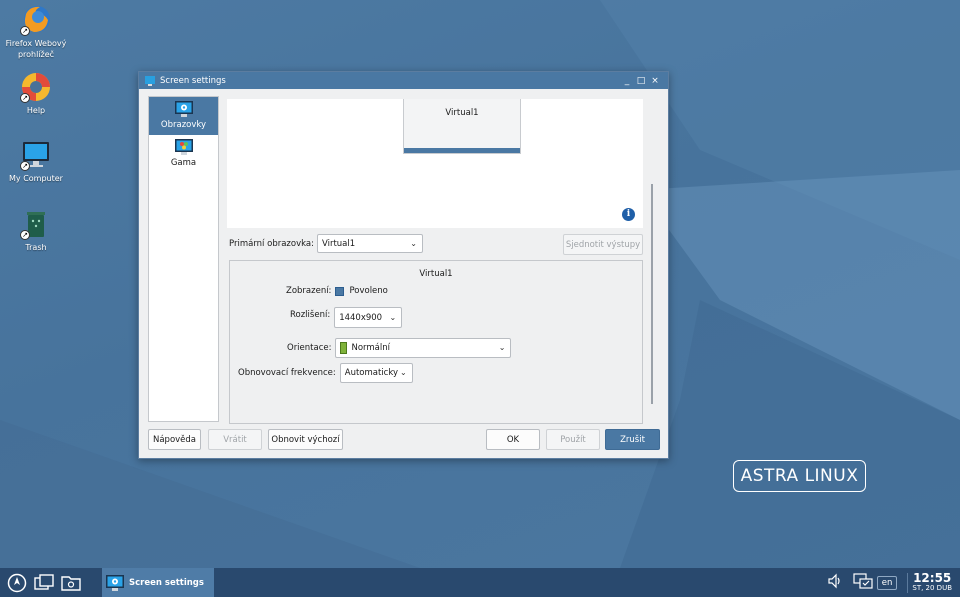  I want to click on primary-screen-select: Virtual1 ⌄, so click(369, 243).